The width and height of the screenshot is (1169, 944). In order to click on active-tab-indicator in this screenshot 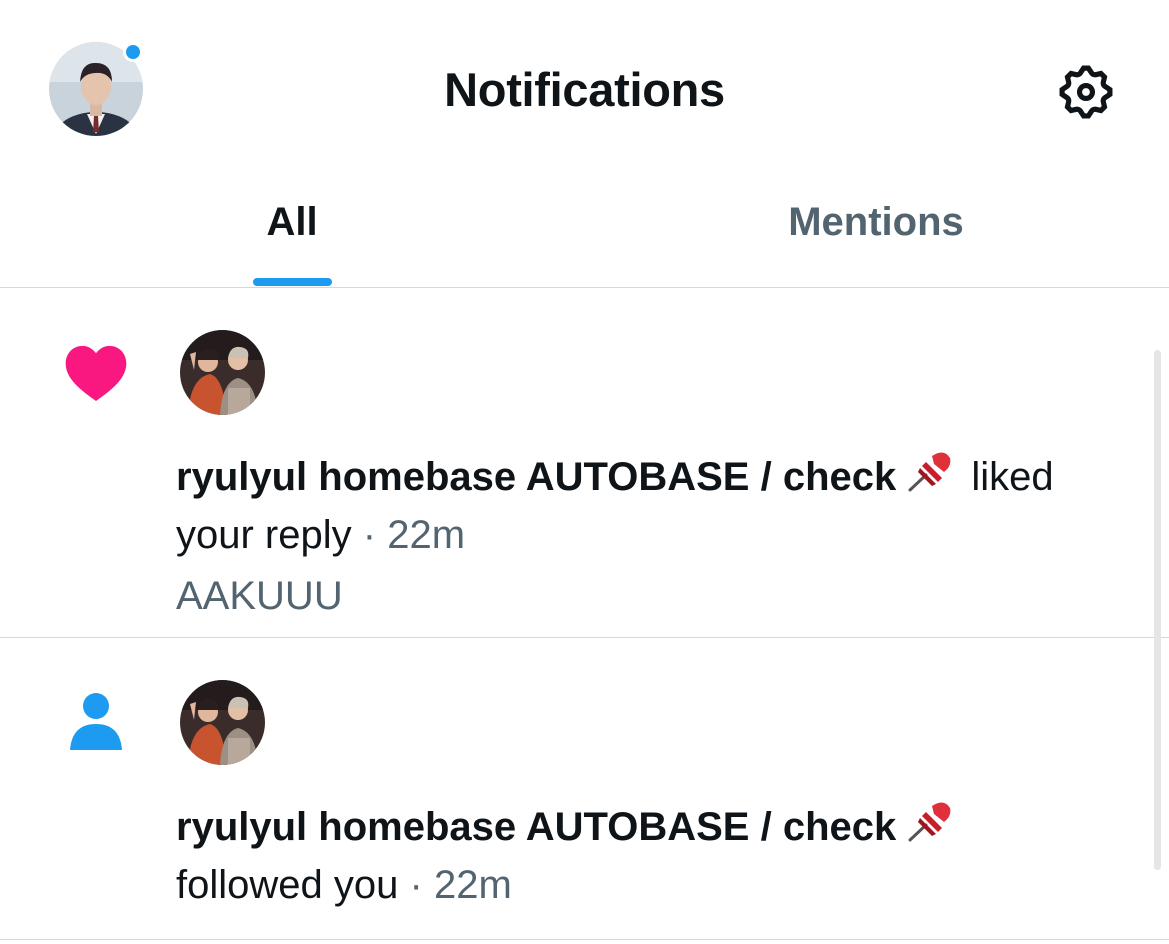, I will do `click(292, 282)`.